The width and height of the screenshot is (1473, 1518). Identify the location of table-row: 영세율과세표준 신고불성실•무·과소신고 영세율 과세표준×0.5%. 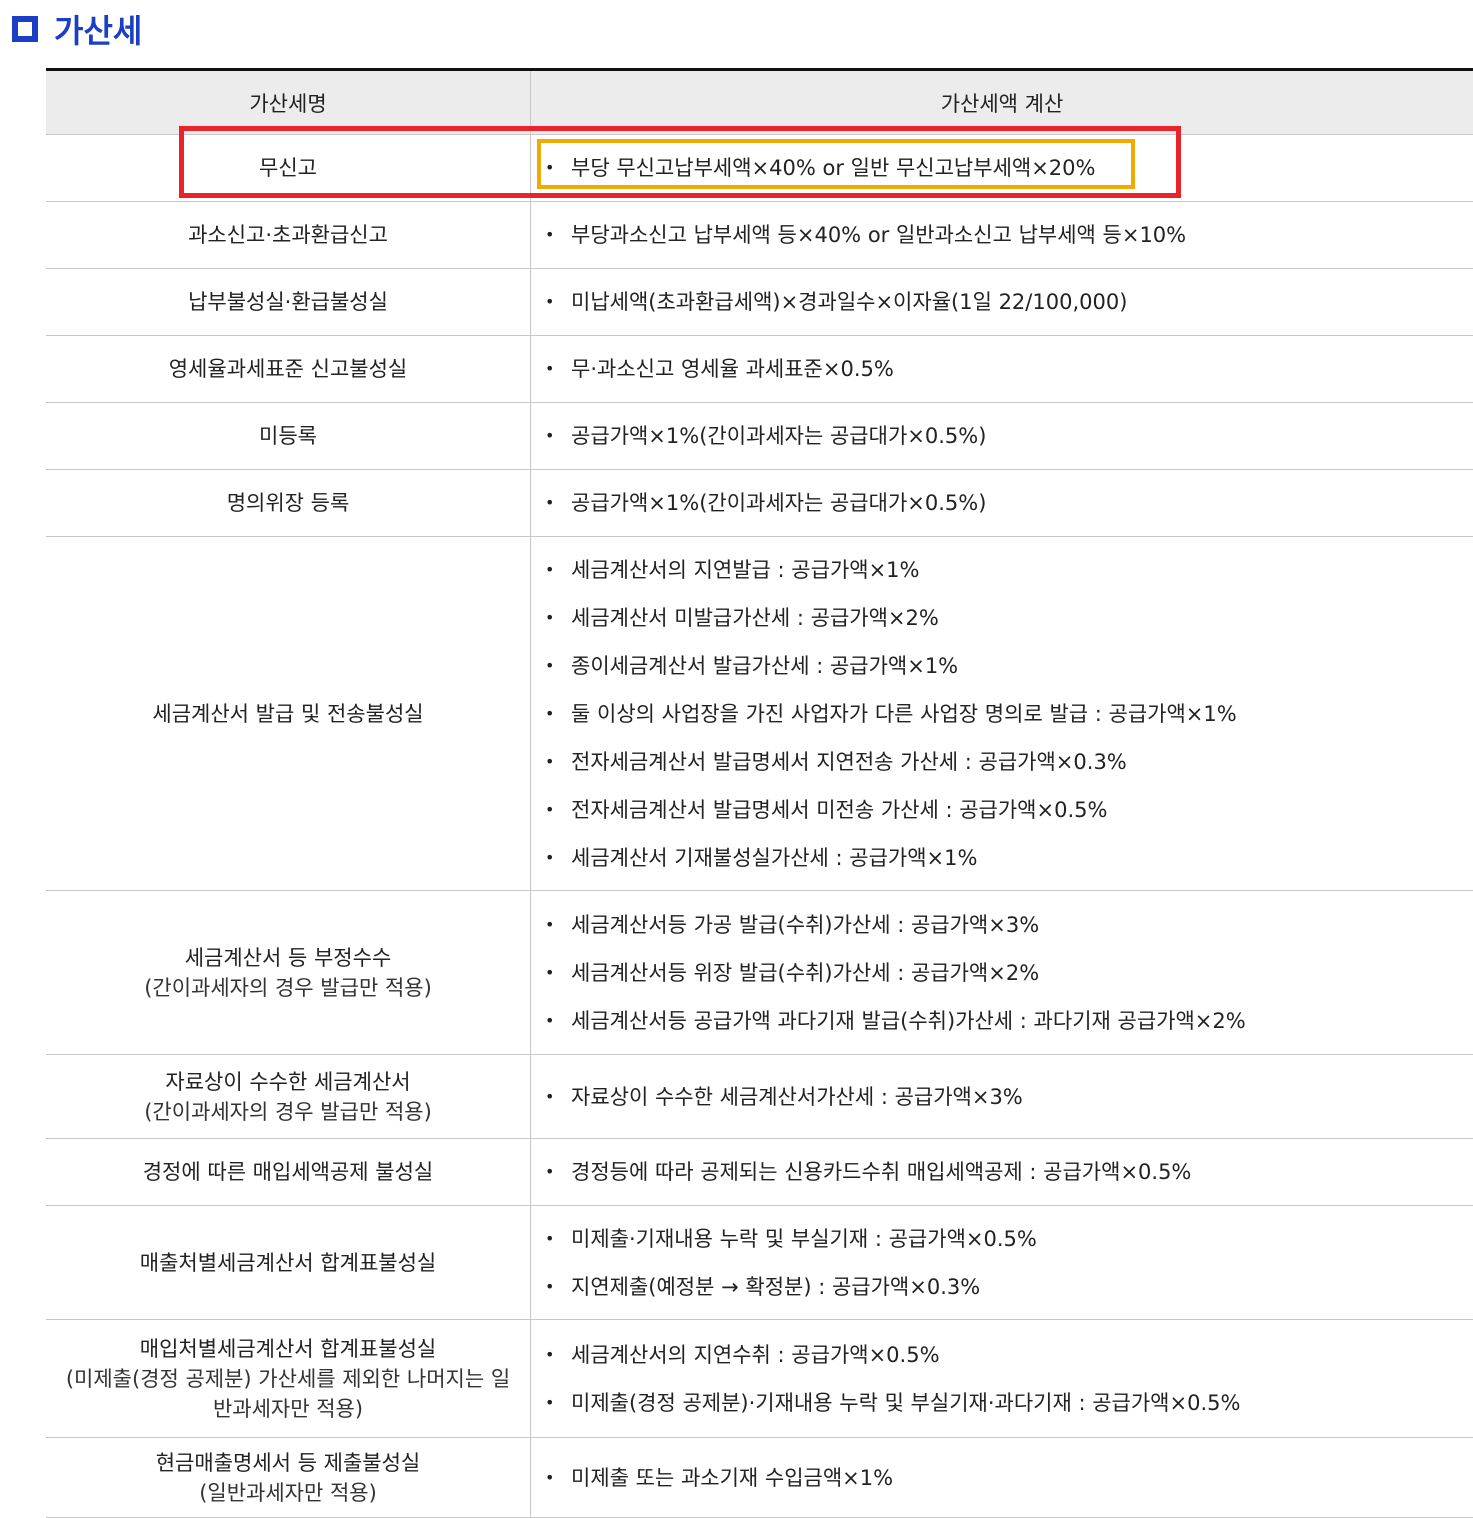
(759, 369).